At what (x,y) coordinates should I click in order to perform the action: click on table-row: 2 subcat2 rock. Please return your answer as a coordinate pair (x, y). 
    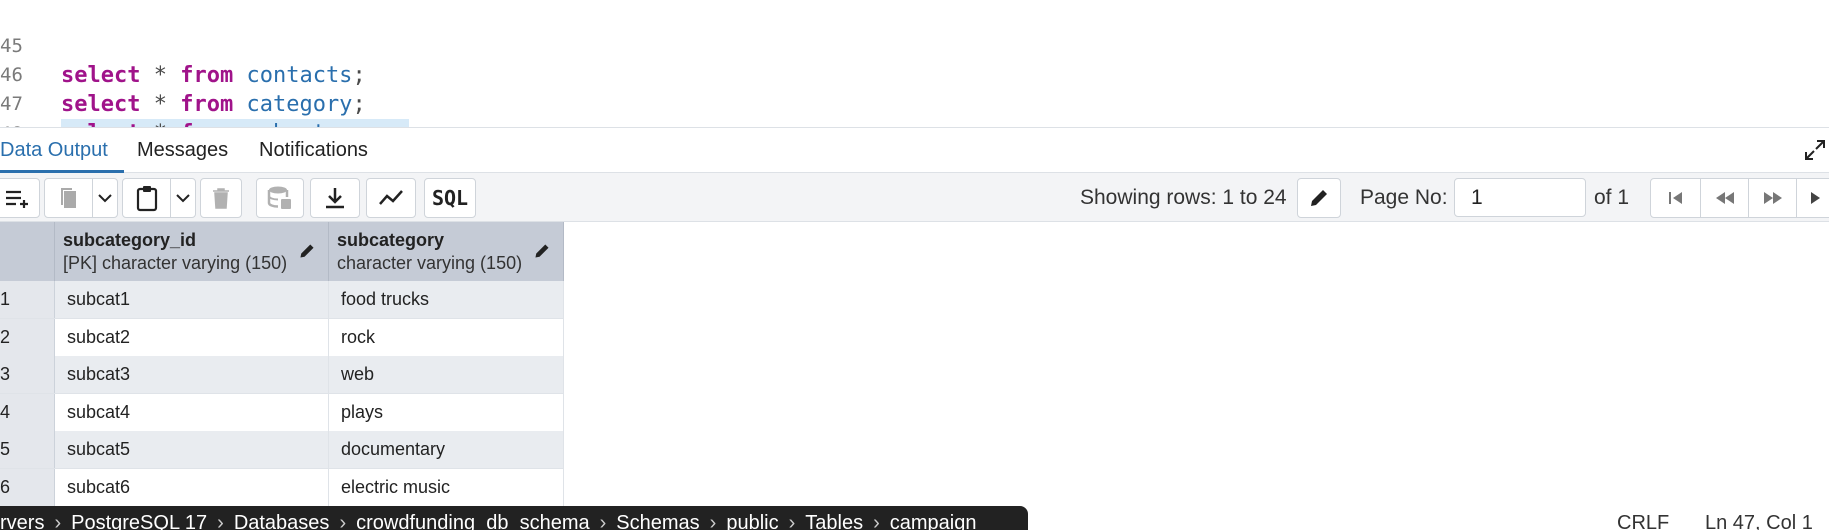
    Looking at the image, I should click on (282, 338).